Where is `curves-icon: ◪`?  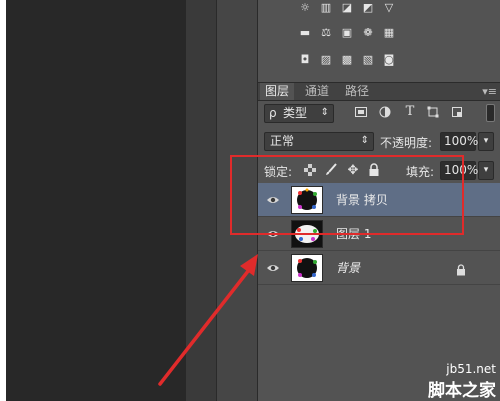
curves-icon: ◪ is located at coordinates (347, 7).